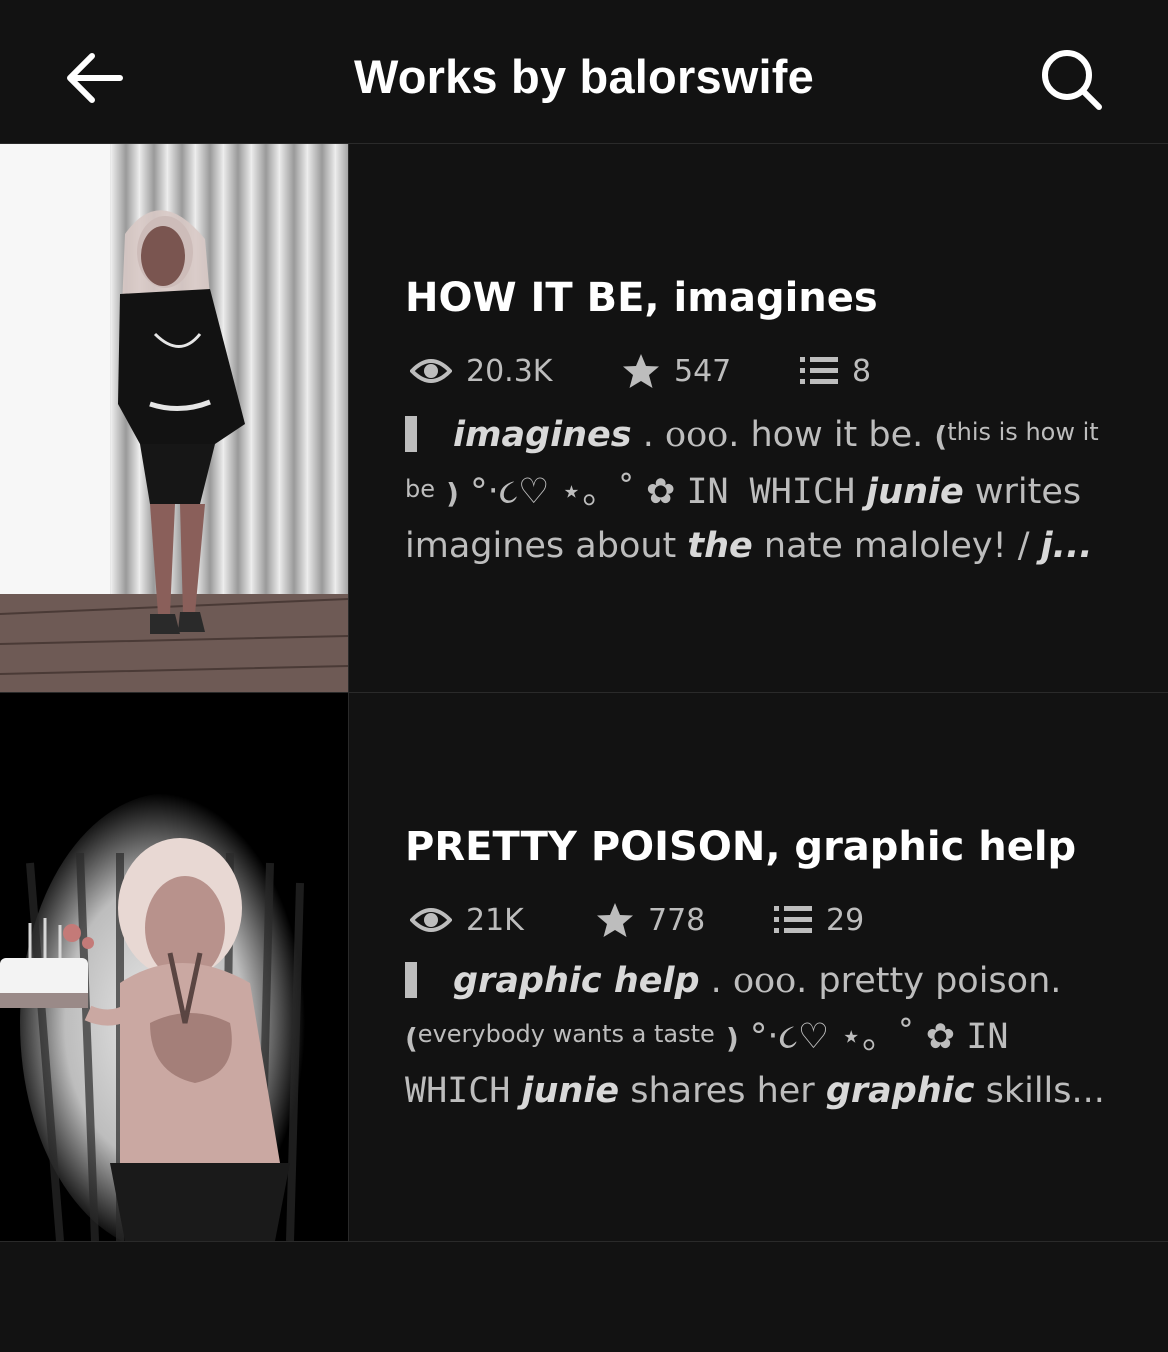 The width and height of the screenshot is (1168, 1352). I want to click on story-title: HOW IT BE, imagines, so click(641, 298).